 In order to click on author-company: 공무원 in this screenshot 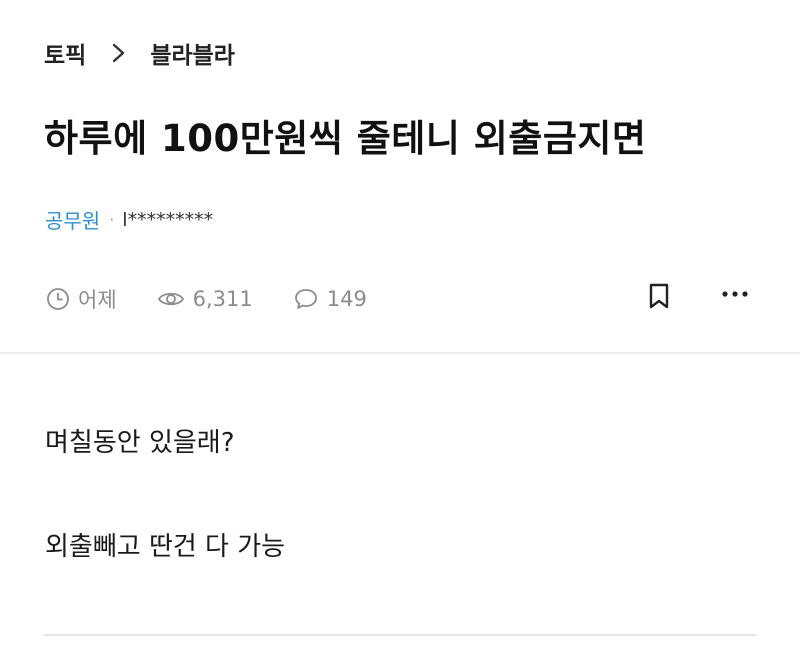, I will do `click(72, 219)`.